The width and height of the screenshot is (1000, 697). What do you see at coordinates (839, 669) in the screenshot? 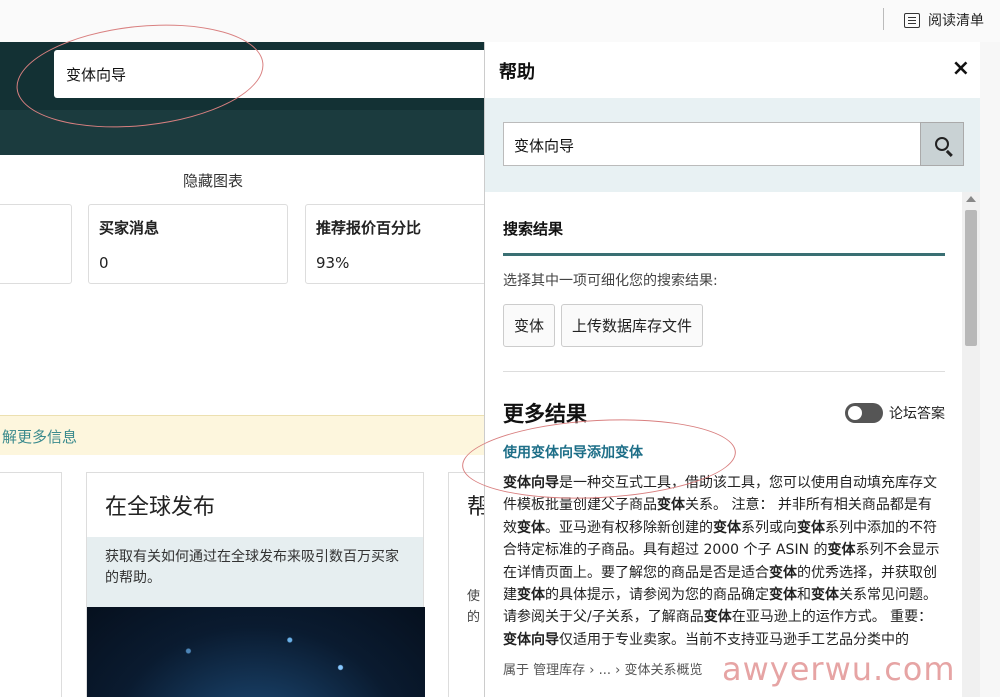
I see `watermark: awyerwu.com` at bounding box center [839, 669].